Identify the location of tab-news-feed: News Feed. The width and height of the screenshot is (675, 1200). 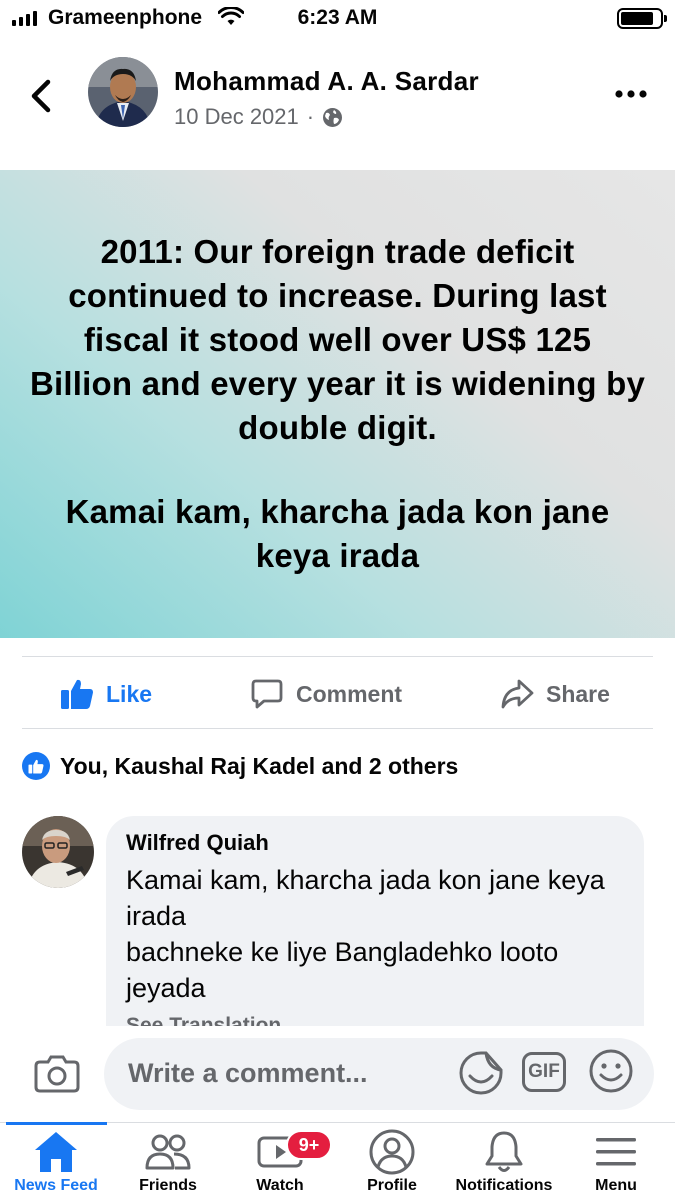
(56, 1161).